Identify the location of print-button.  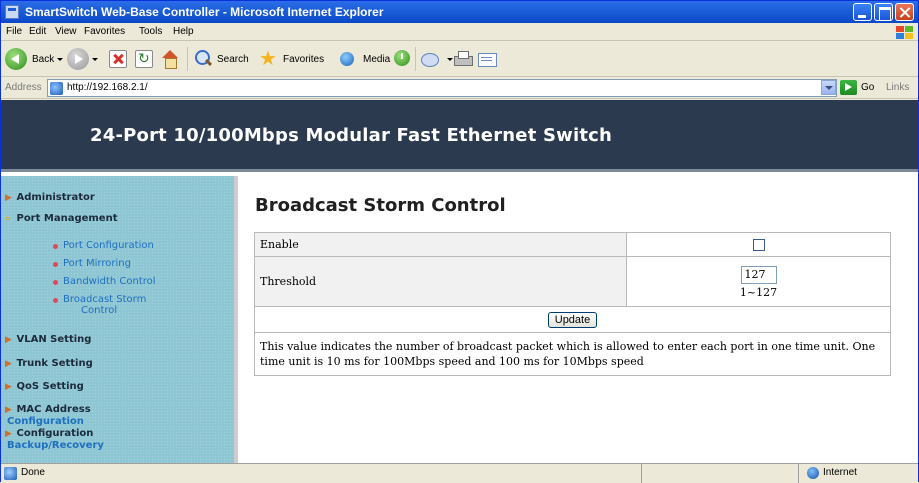
(465, 59).